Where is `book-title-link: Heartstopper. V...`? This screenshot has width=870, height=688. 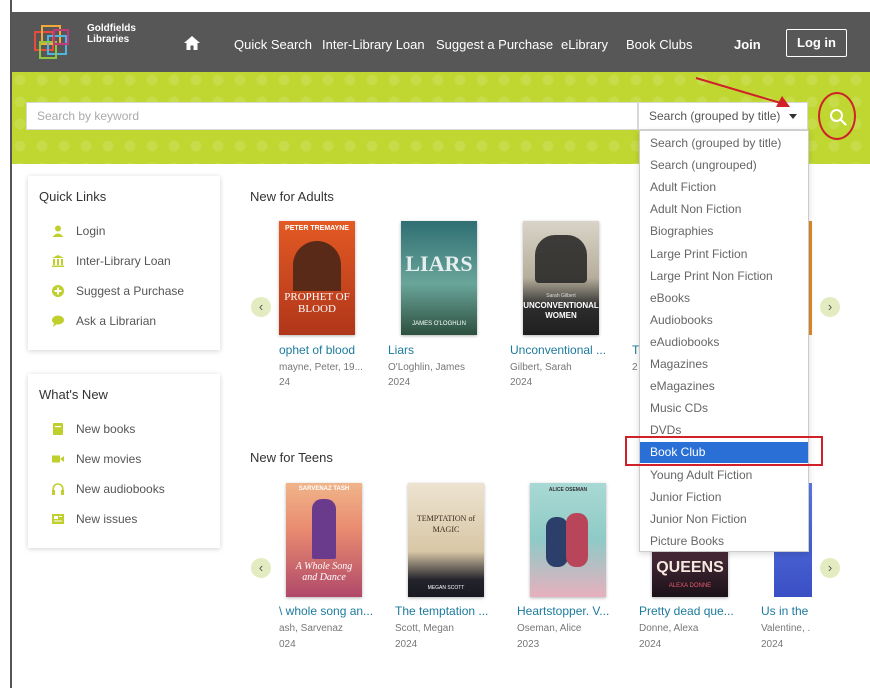
book-title-link: Heartstopper. V... is located at coordinates (569, 611).